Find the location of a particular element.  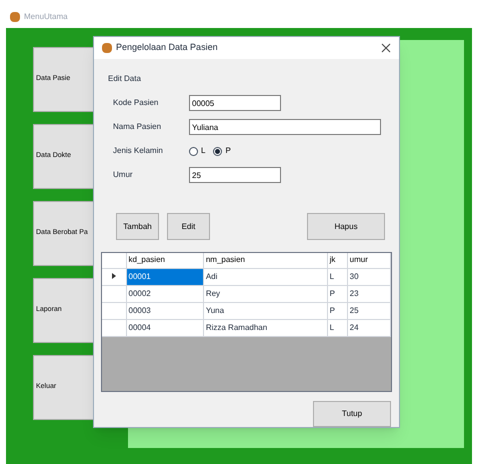

field-label: Nama Pasien is located at coordinates (137, 127).